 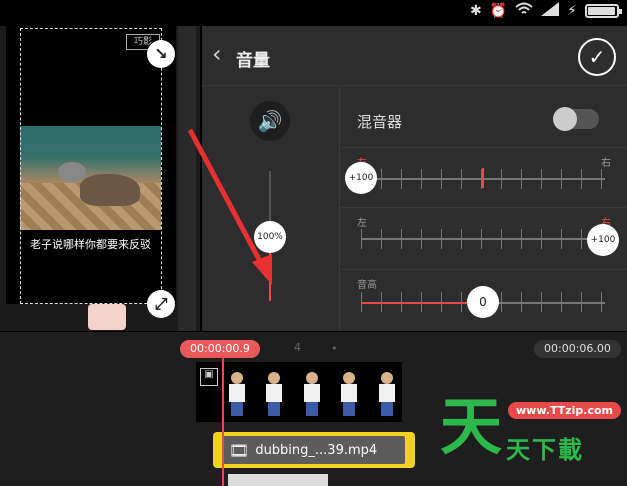 What do you see at coordinates (361, 178) in the screenshot?
I see `balance-knob-1: +100` at bounding box center [361, 178].